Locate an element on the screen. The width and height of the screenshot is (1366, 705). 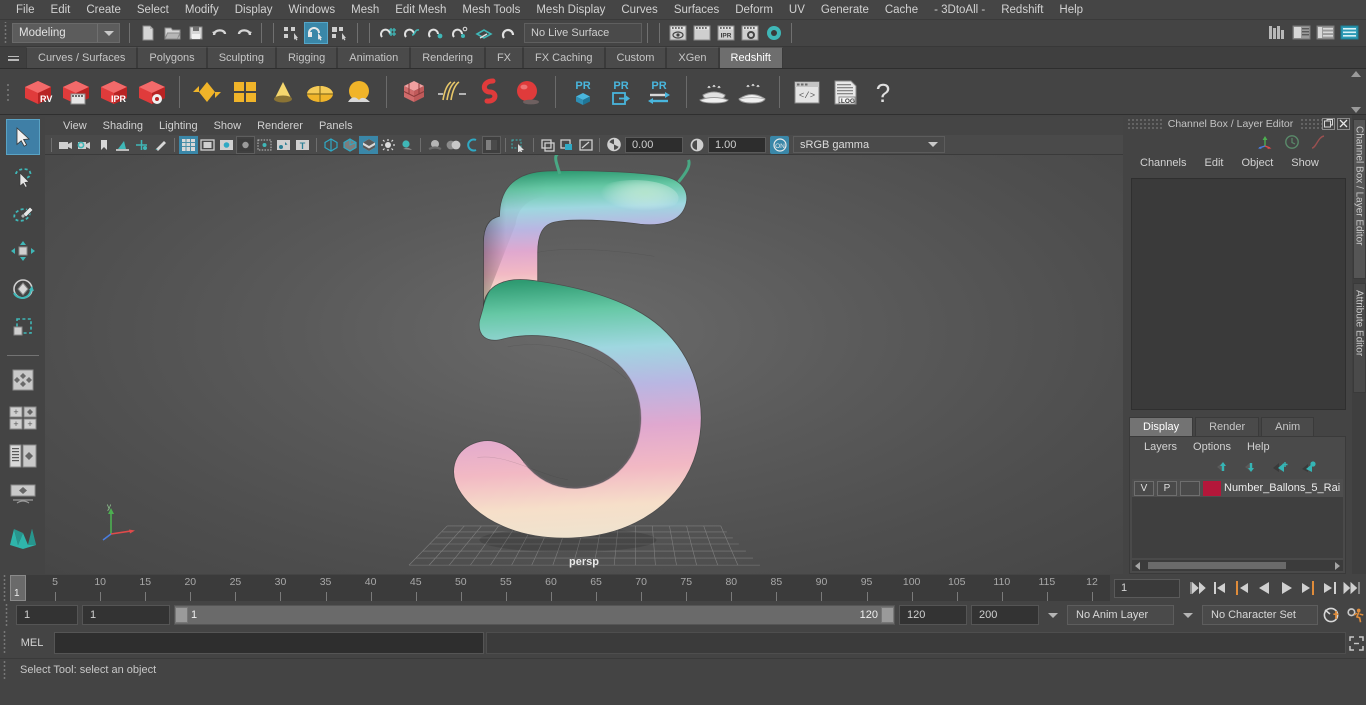
live-surface-field: No Live Surface is located at coordinates (583, 33).